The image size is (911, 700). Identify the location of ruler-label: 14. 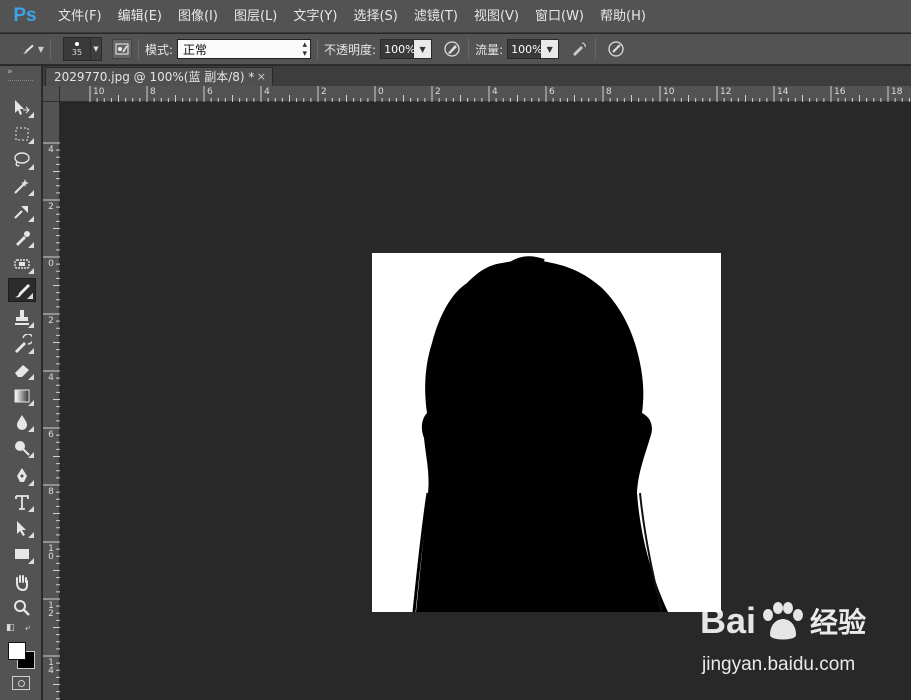
(51, 667).